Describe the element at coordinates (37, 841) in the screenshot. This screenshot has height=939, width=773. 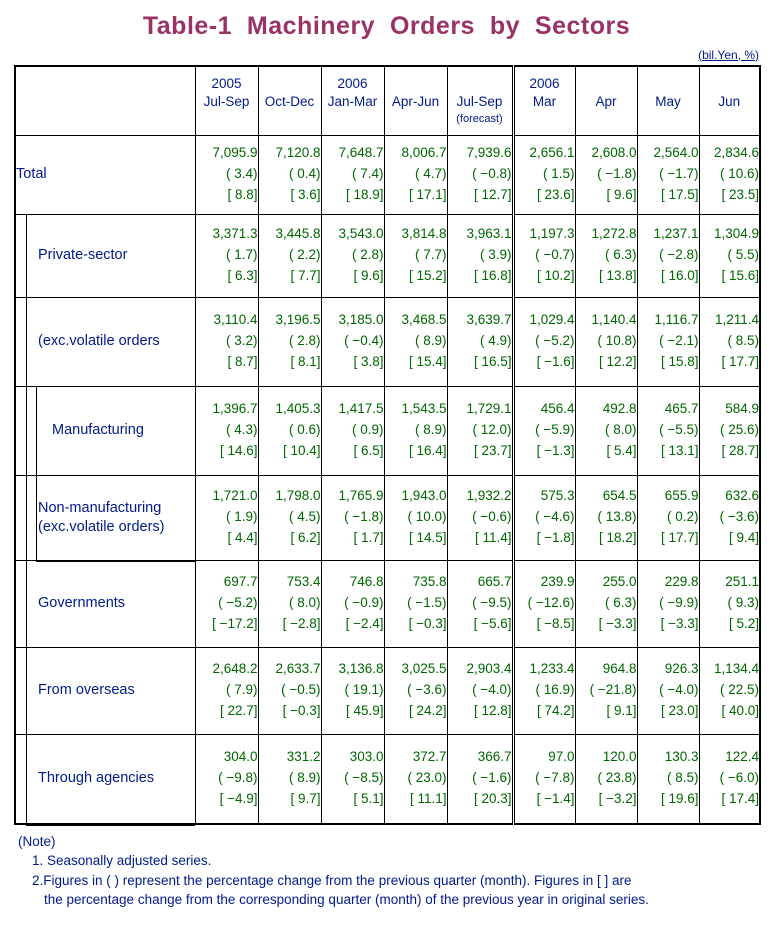
I see `notes-heading: (Note)` at that location.